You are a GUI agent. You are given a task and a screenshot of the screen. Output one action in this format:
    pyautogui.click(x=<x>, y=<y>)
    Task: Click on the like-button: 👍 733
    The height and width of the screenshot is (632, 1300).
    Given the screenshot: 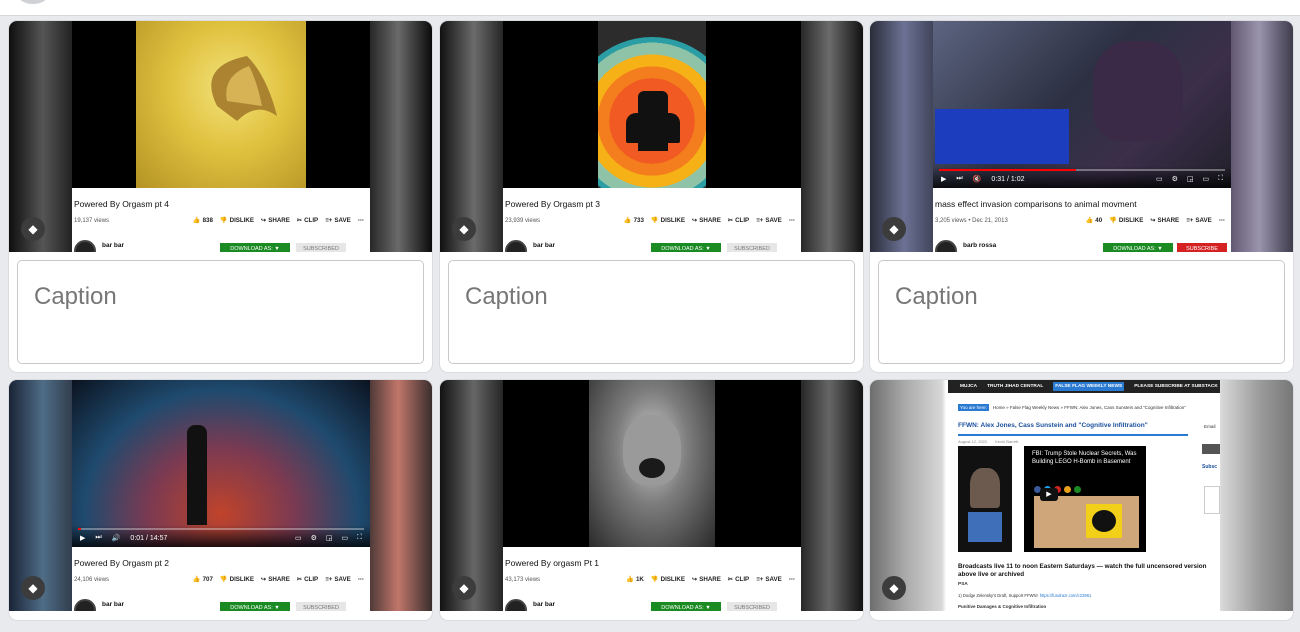 What is the action you would take?
    pyautogui.click(x=634, y=220)
    